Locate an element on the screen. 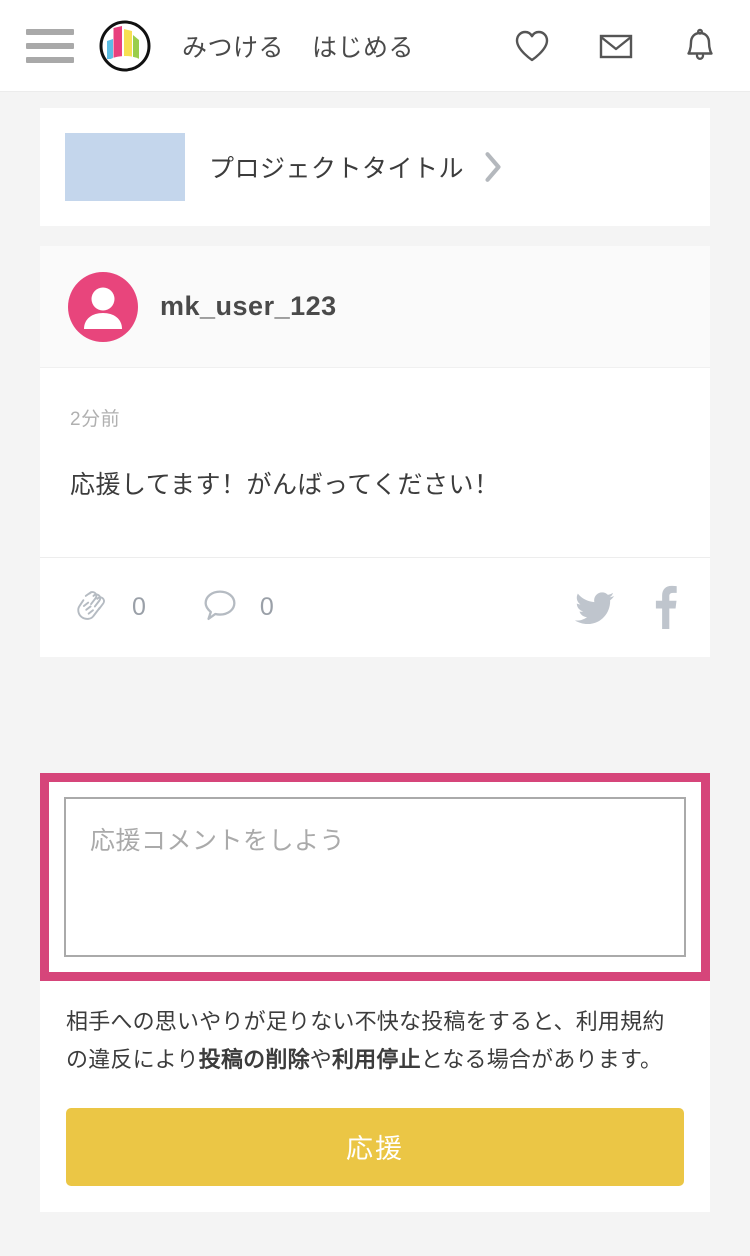 The width and height of the screenshot is (750, 1256). heart-icon is located at coordinates (532, 46).